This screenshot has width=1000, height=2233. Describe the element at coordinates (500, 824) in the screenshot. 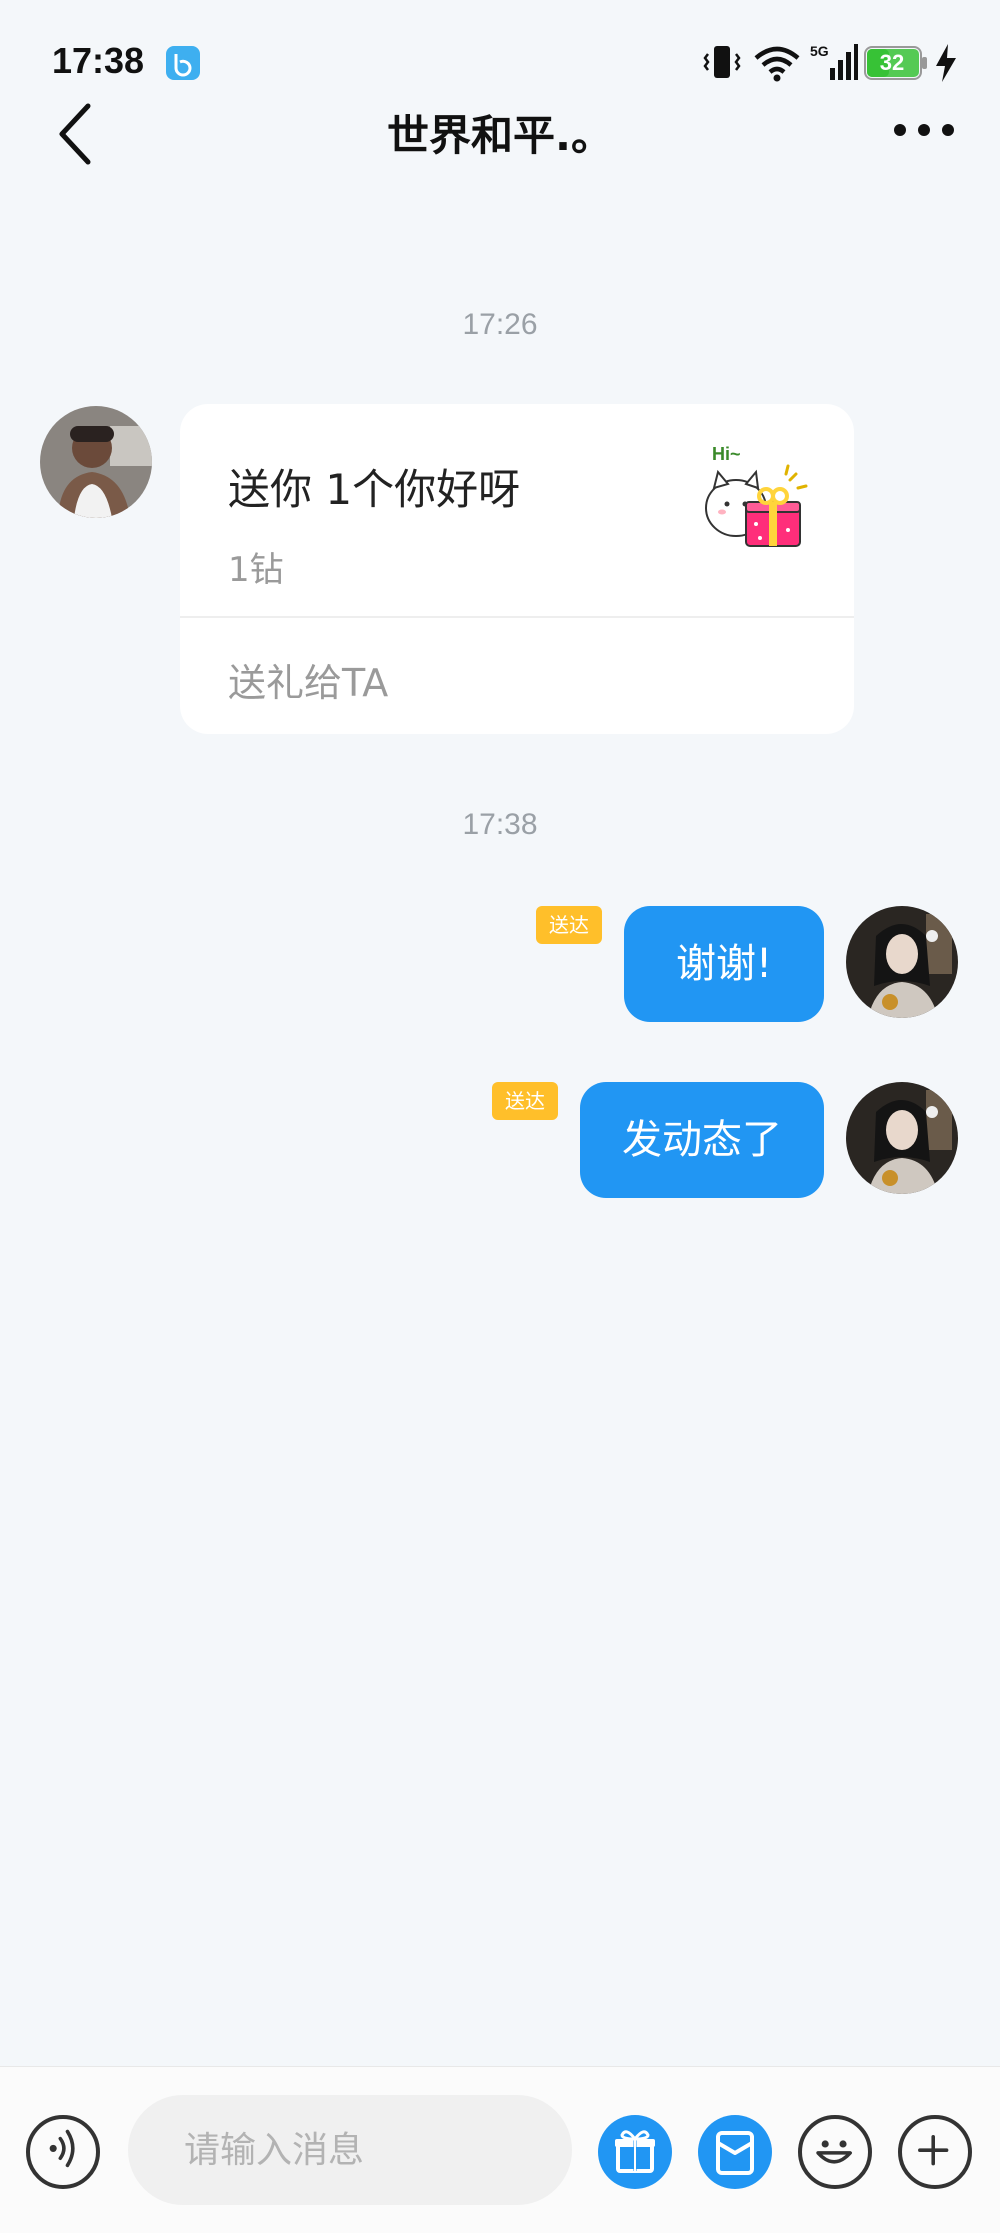

I see `message-timestamp: 17:38` at that location.